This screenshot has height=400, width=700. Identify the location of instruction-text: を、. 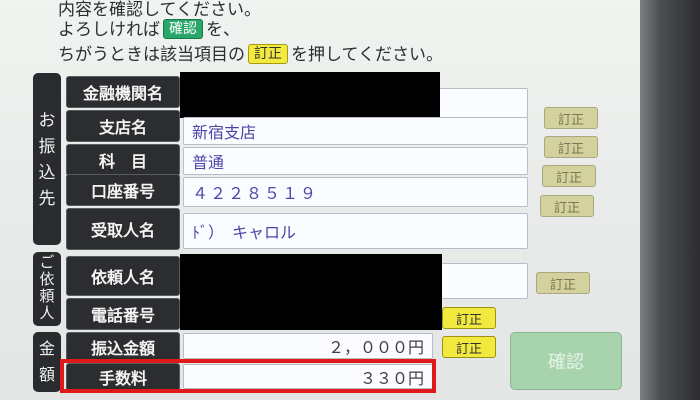
(223, 30).